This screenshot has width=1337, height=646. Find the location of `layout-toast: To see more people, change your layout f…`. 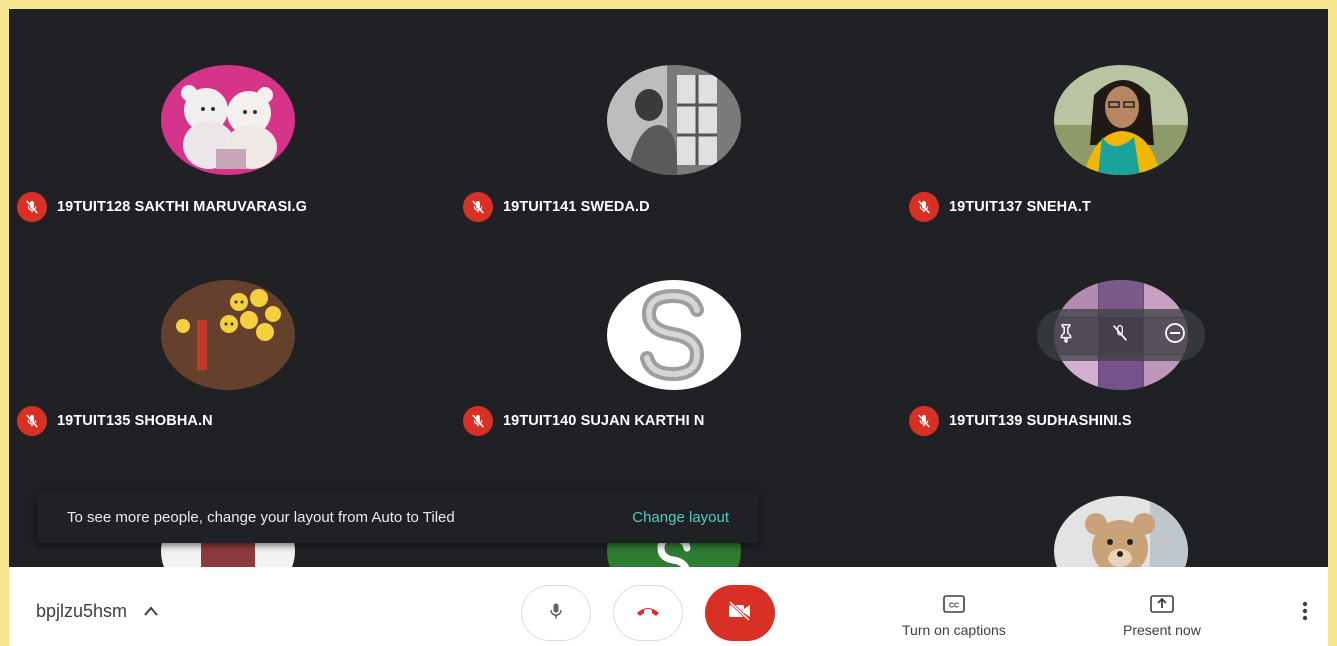

layout-toast: To see more people, change your layout f… is located at coordinates (398, 517).